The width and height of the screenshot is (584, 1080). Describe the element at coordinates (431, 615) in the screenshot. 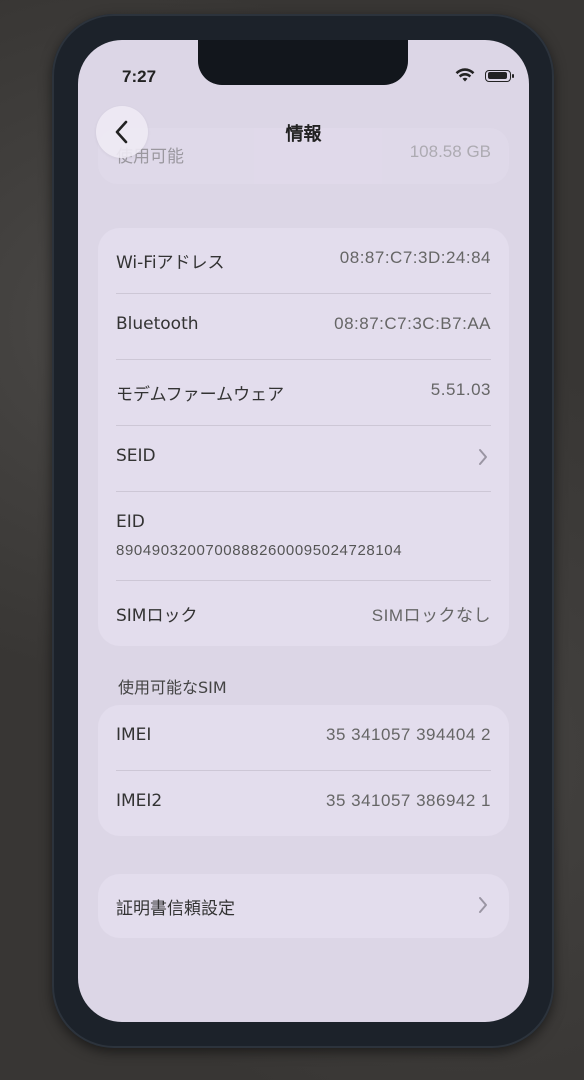

I see `sim-lock-value: SIMロックなし` at that location.